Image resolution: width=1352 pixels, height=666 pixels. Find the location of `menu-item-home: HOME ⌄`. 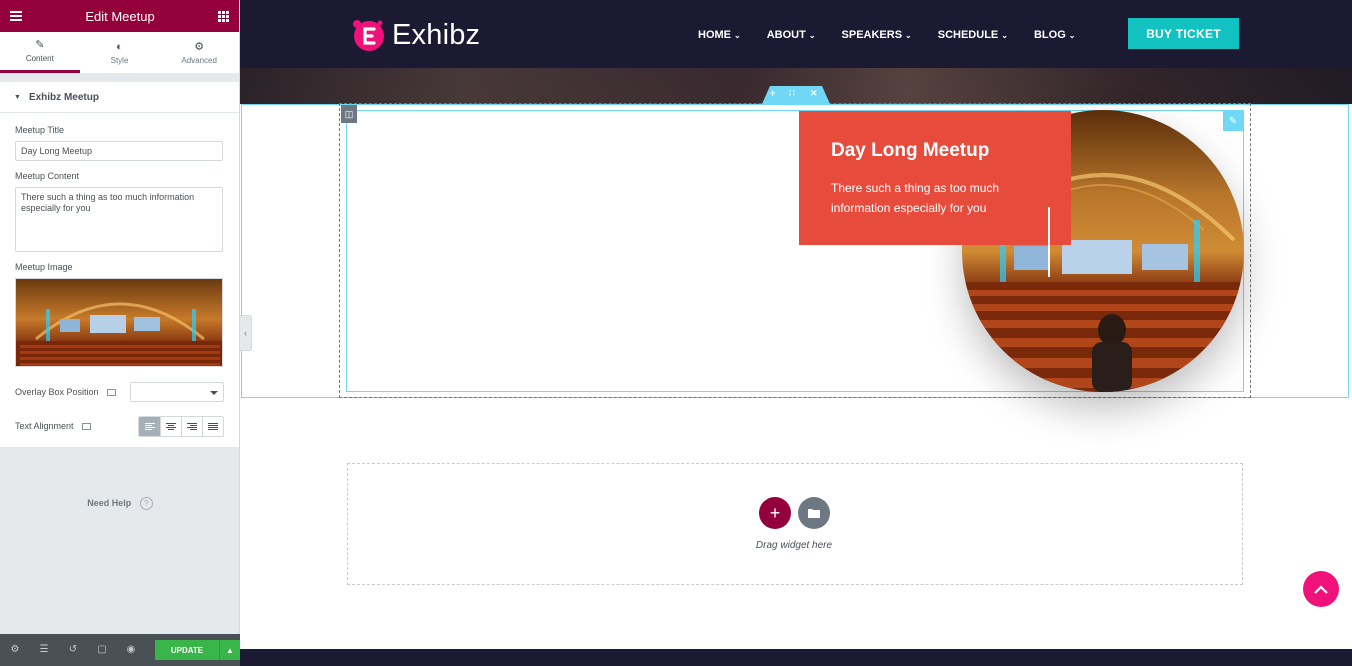

menu-item-home: HOME ⌄ is located at coordinates (719, 35).